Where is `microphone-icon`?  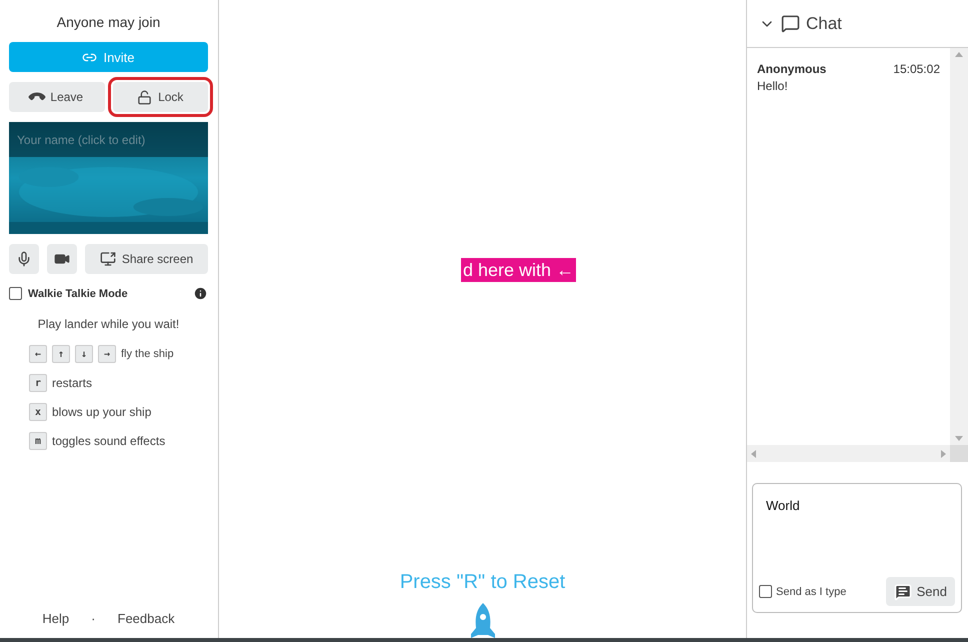
microphone-icon is located at coordinates (24, 259).